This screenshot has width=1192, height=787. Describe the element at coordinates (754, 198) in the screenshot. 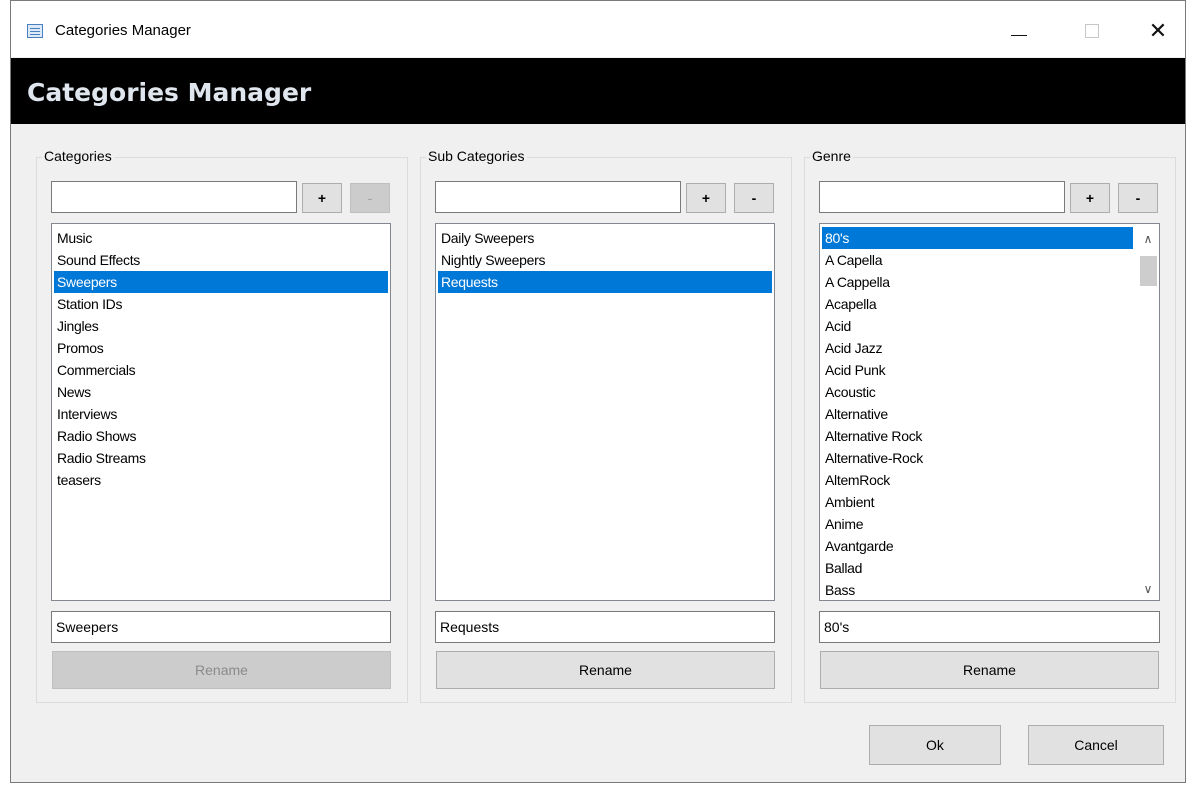

I see `subcategories-remove-button: -` at that location.